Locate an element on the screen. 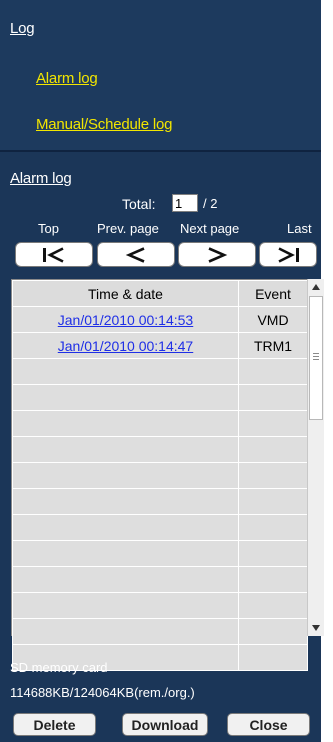 The image size is (333, 742). event-cell: TRM1 is located at coordinates (273, 345).